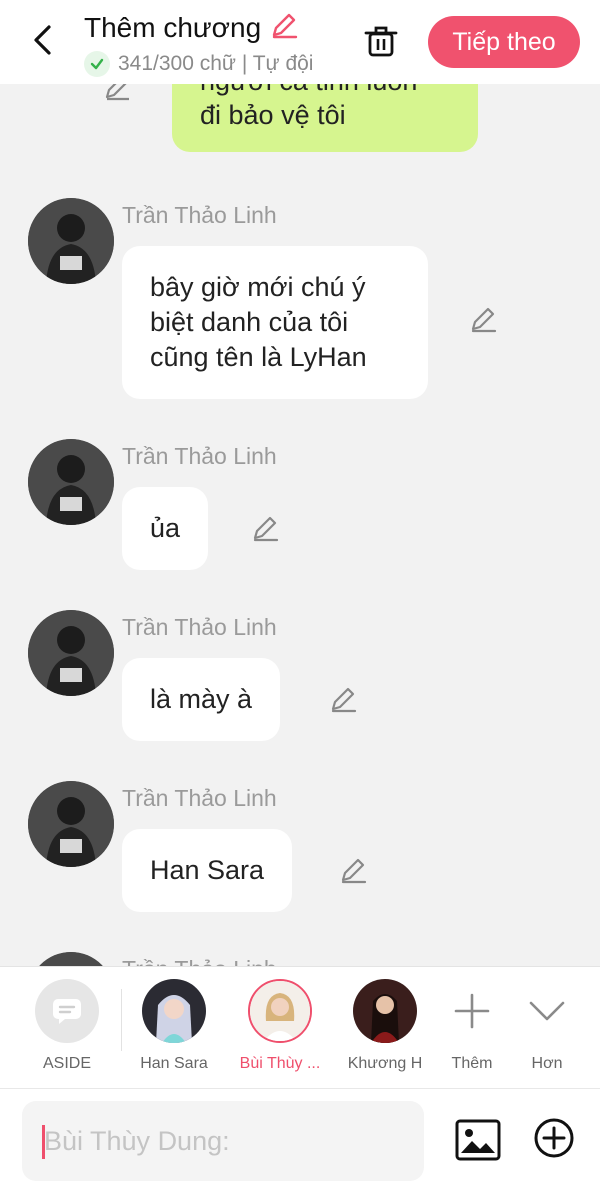 Image resolution: width=600 pixels, height=1194 pixels. I want to click on character-aside: ASIDE, so click(67, 1026).